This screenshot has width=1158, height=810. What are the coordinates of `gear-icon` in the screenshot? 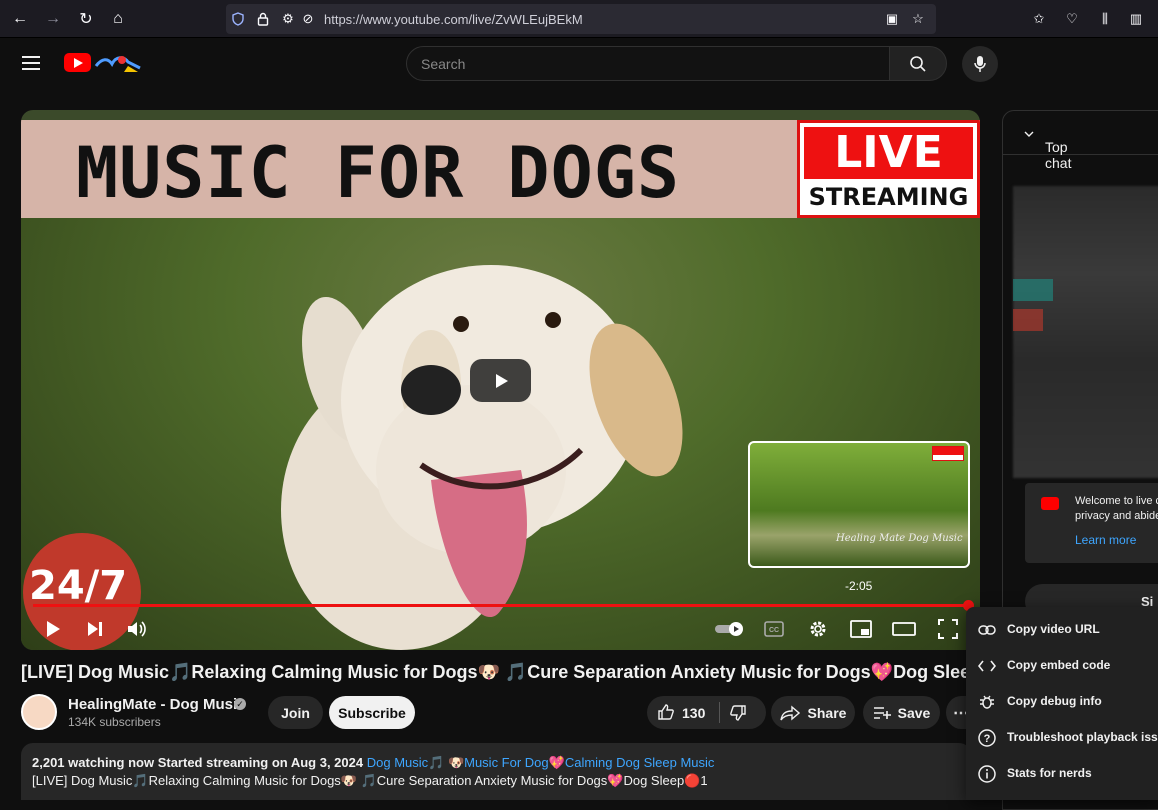 It's located at (818, 629).